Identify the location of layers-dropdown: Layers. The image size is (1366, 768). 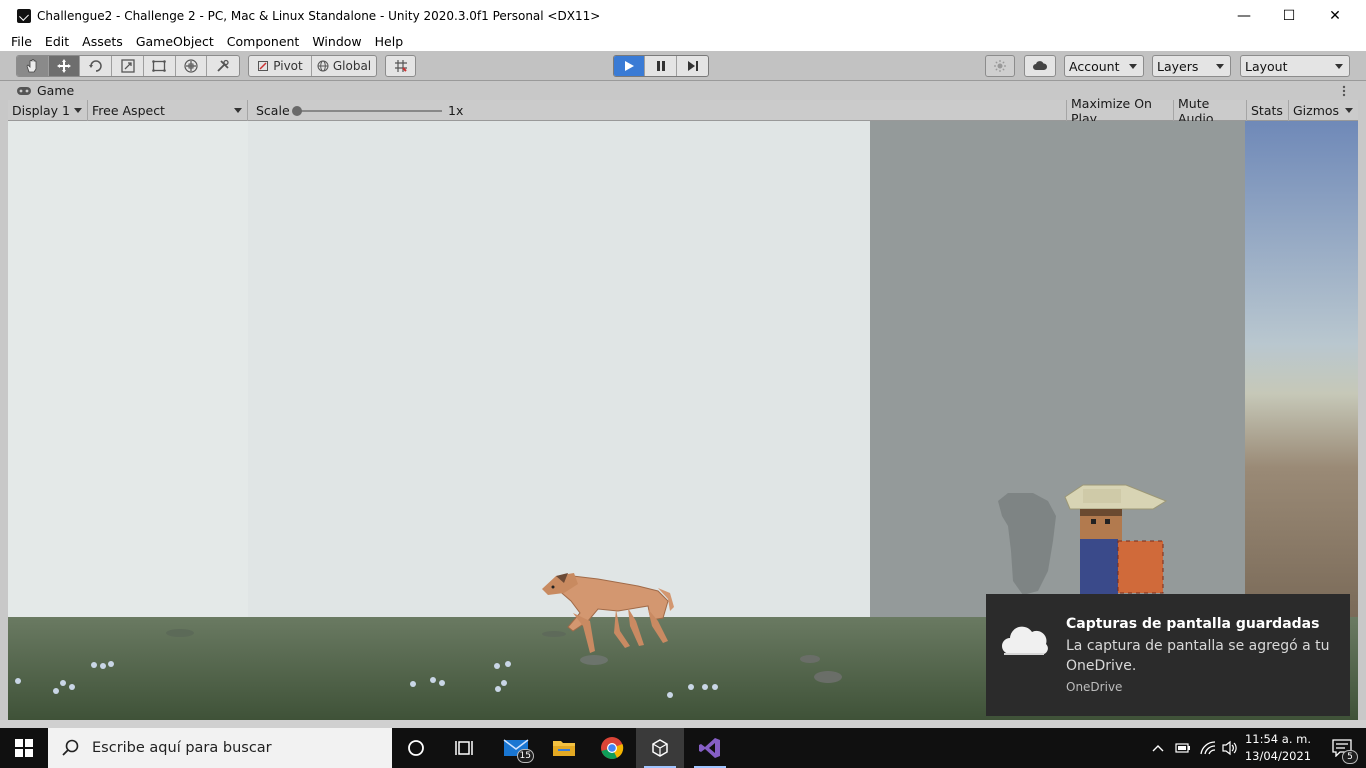
(1191, 66).